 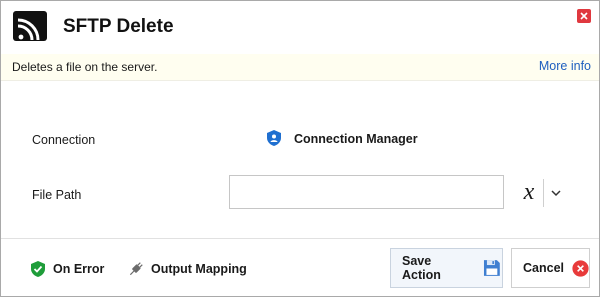 I want to click on on-error-button: On Error, so click(x=66, y=269).